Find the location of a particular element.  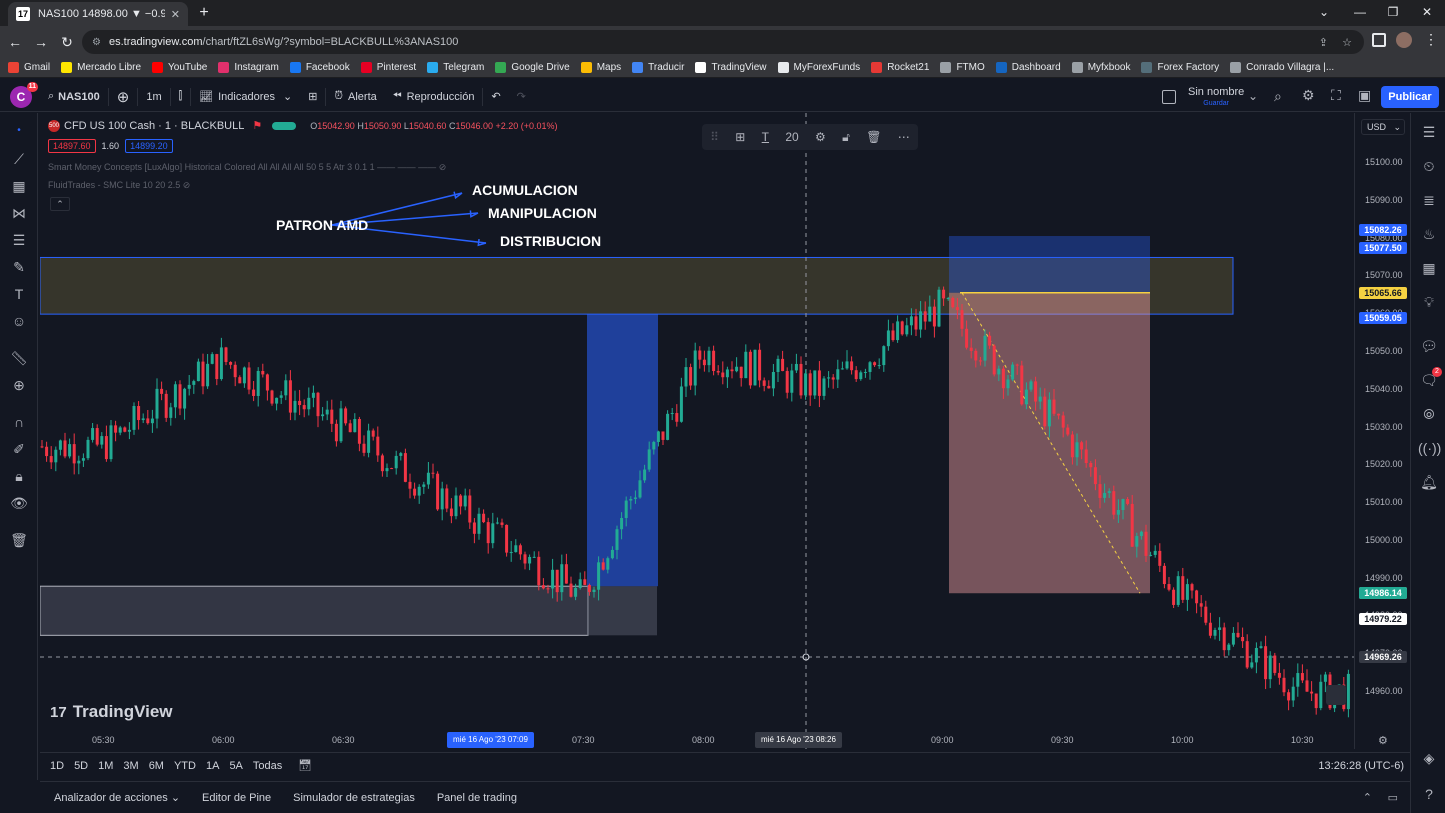

annotation-distribucion: DISTRIBUCION is located at coordinates (550, 241).